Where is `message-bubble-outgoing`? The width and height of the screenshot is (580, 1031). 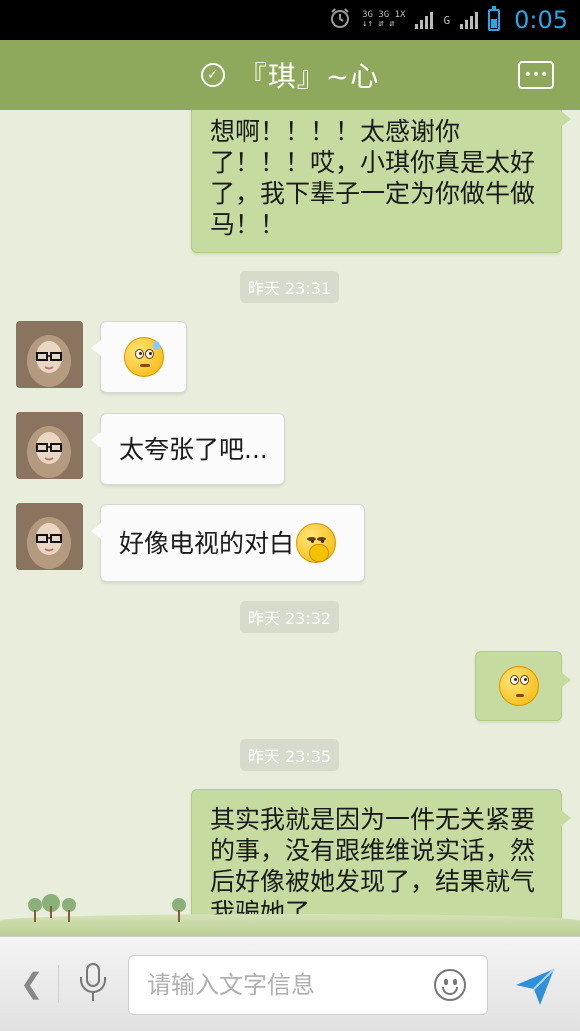 message-bubble-outgoing is located at coordinates (523, 686).